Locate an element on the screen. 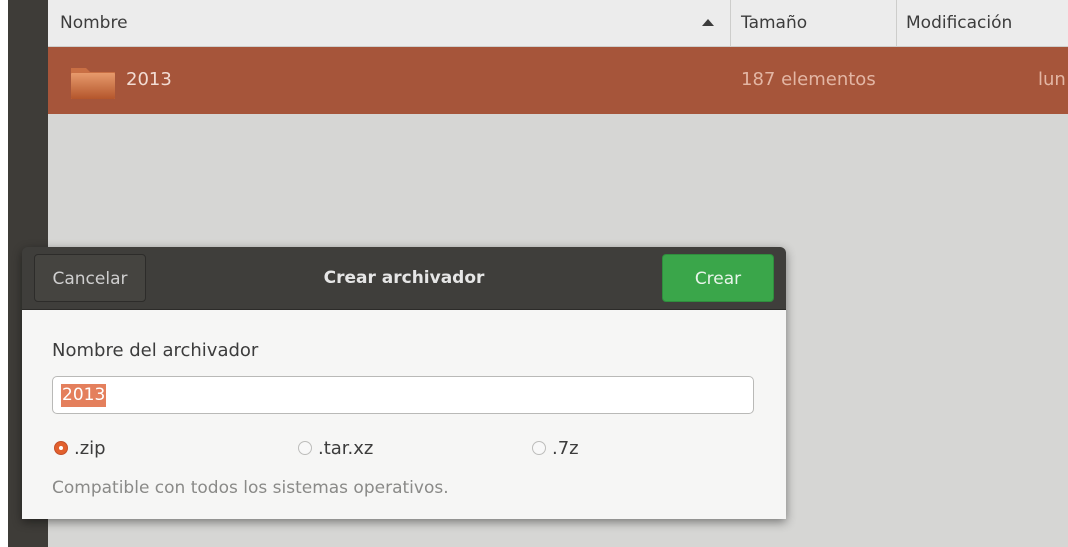 Image resolution: width=1068 pixels, height=547 pixels. column-modified-header: Modificación is located at coordinates (959, 23).